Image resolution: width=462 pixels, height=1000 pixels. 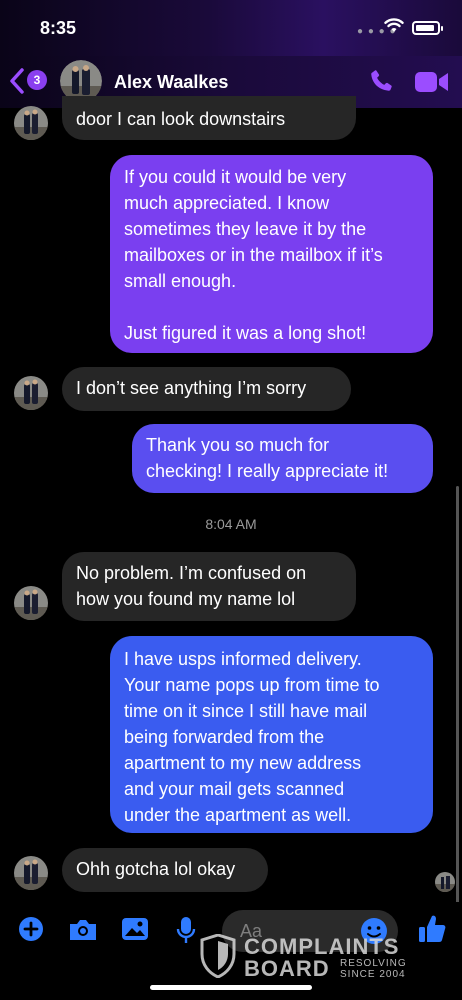 I want to click on complaints-board-watermark: COMPLAINTS BOARD RESOLVING SINCE 2004, so click(x=310, y=957).